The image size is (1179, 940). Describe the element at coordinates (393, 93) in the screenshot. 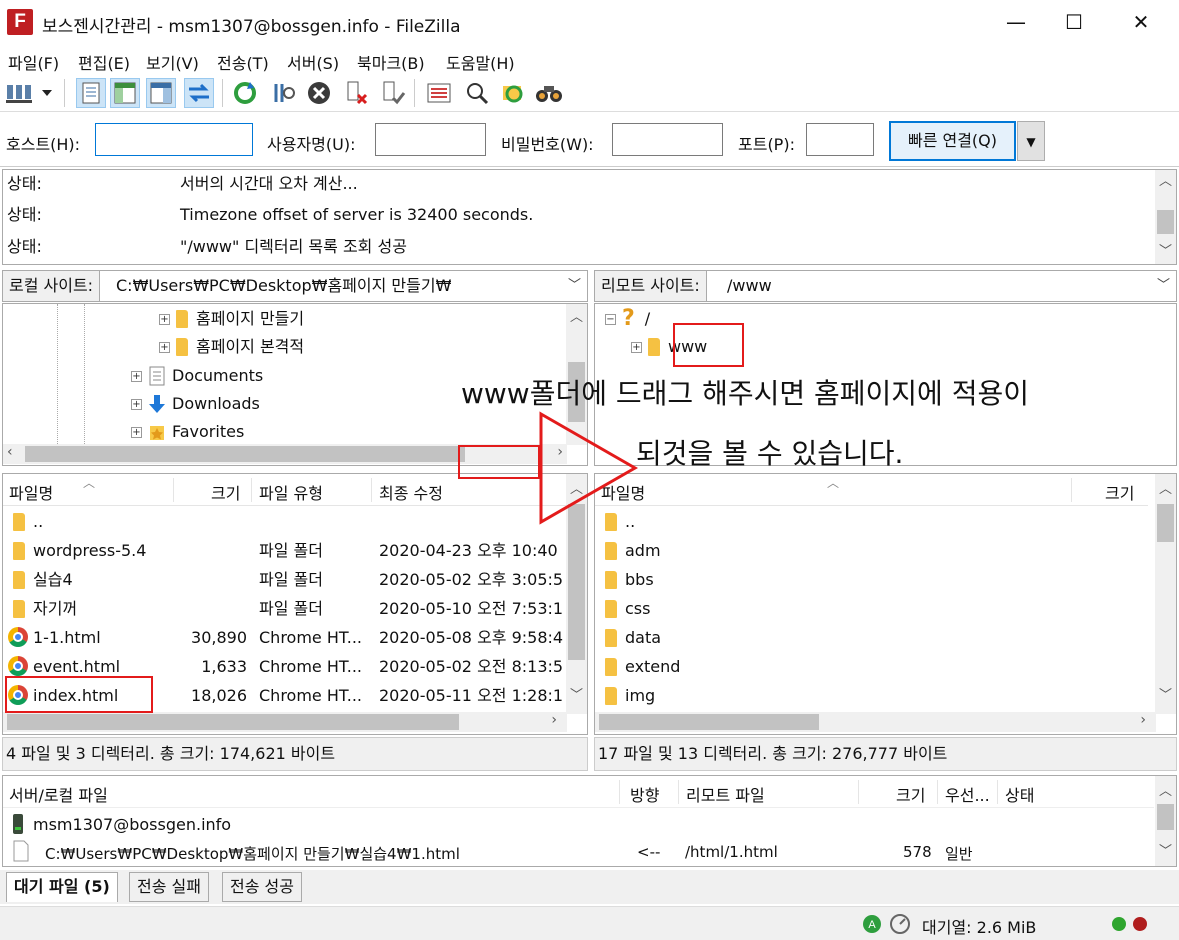

I see `reconnect-icon` at that location.